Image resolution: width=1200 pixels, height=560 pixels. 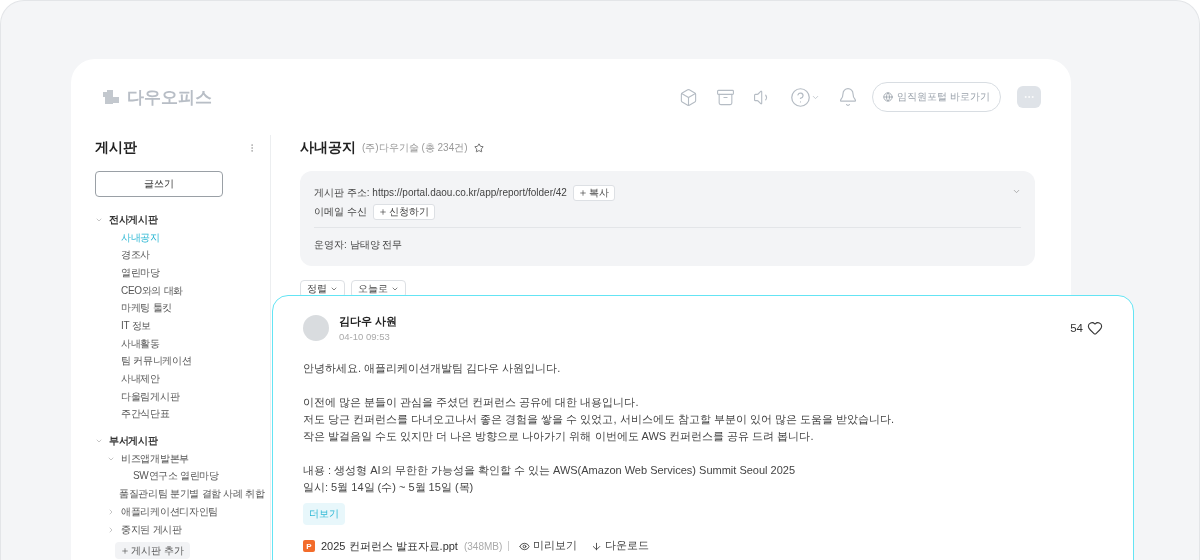 I want to click on post-text: 안녕하세요. 애플리케이션개발팀 김다우 사원입니다., so click(x=432, y=368).